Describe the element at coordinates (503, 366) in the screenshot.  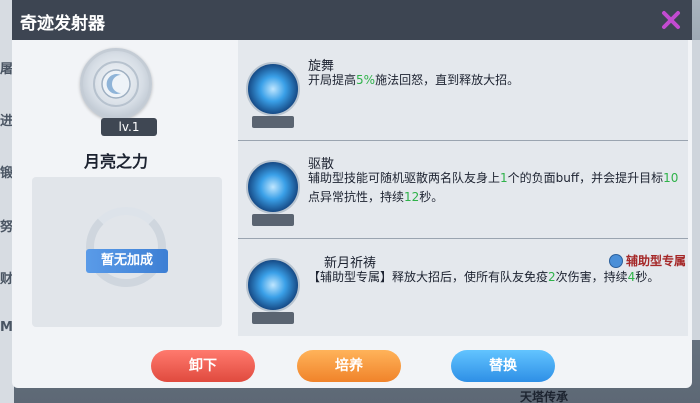
I see `replace-button: 替换` at that location.